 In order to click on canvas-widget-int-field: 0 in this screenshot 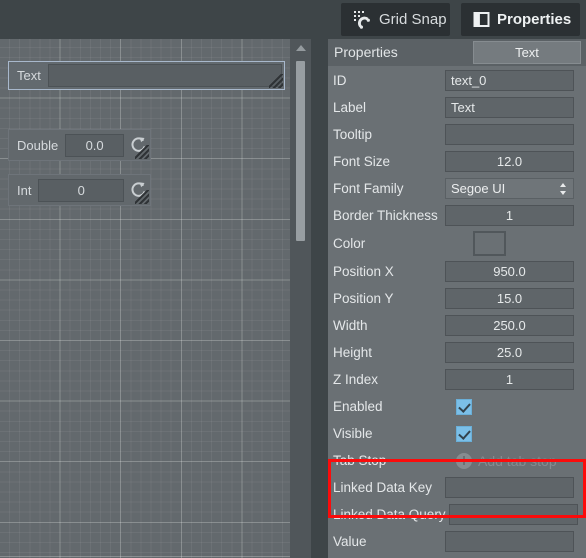, I will do `click(81, 190)`.